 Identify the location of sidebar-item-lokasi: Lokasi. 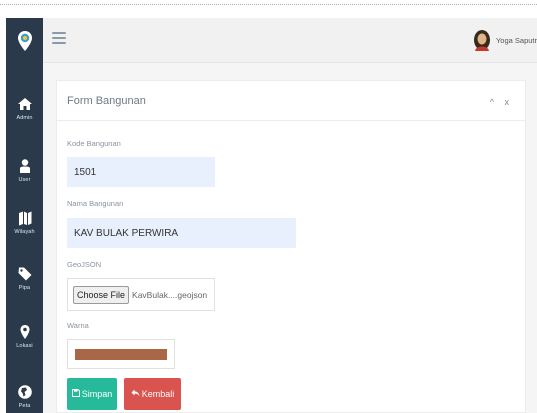
(24, 336).